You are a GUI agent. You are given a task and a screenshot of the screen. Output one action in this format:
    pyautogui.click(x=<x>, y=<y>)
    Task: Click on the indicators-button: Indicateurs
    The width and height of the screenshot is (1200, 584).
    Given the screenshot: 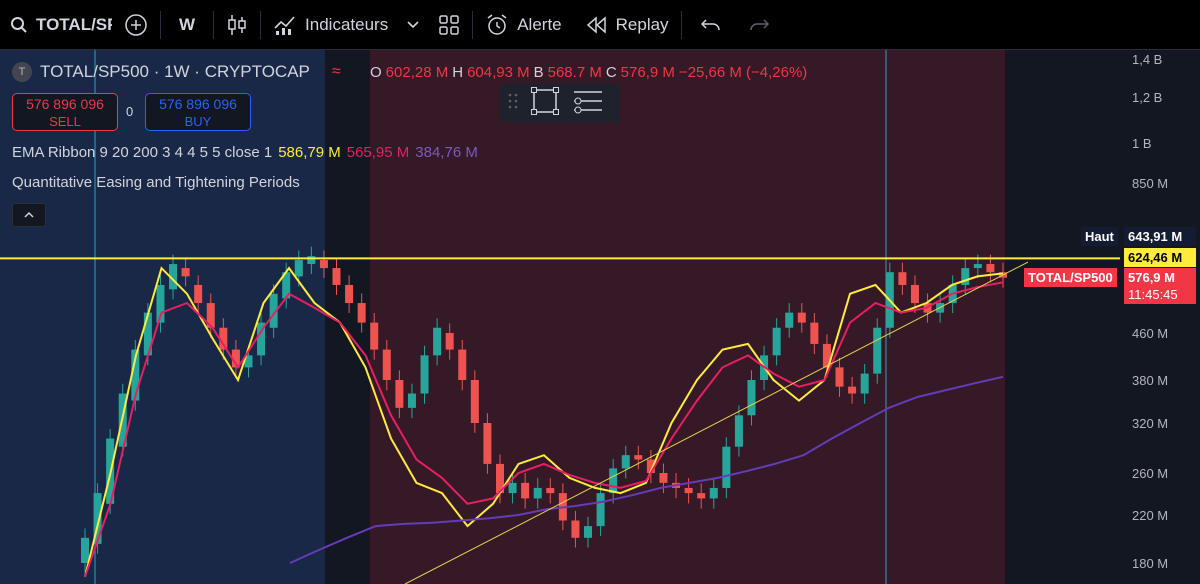 What is the action you would take?
    pyautogui.click(x=330, y=25)
    